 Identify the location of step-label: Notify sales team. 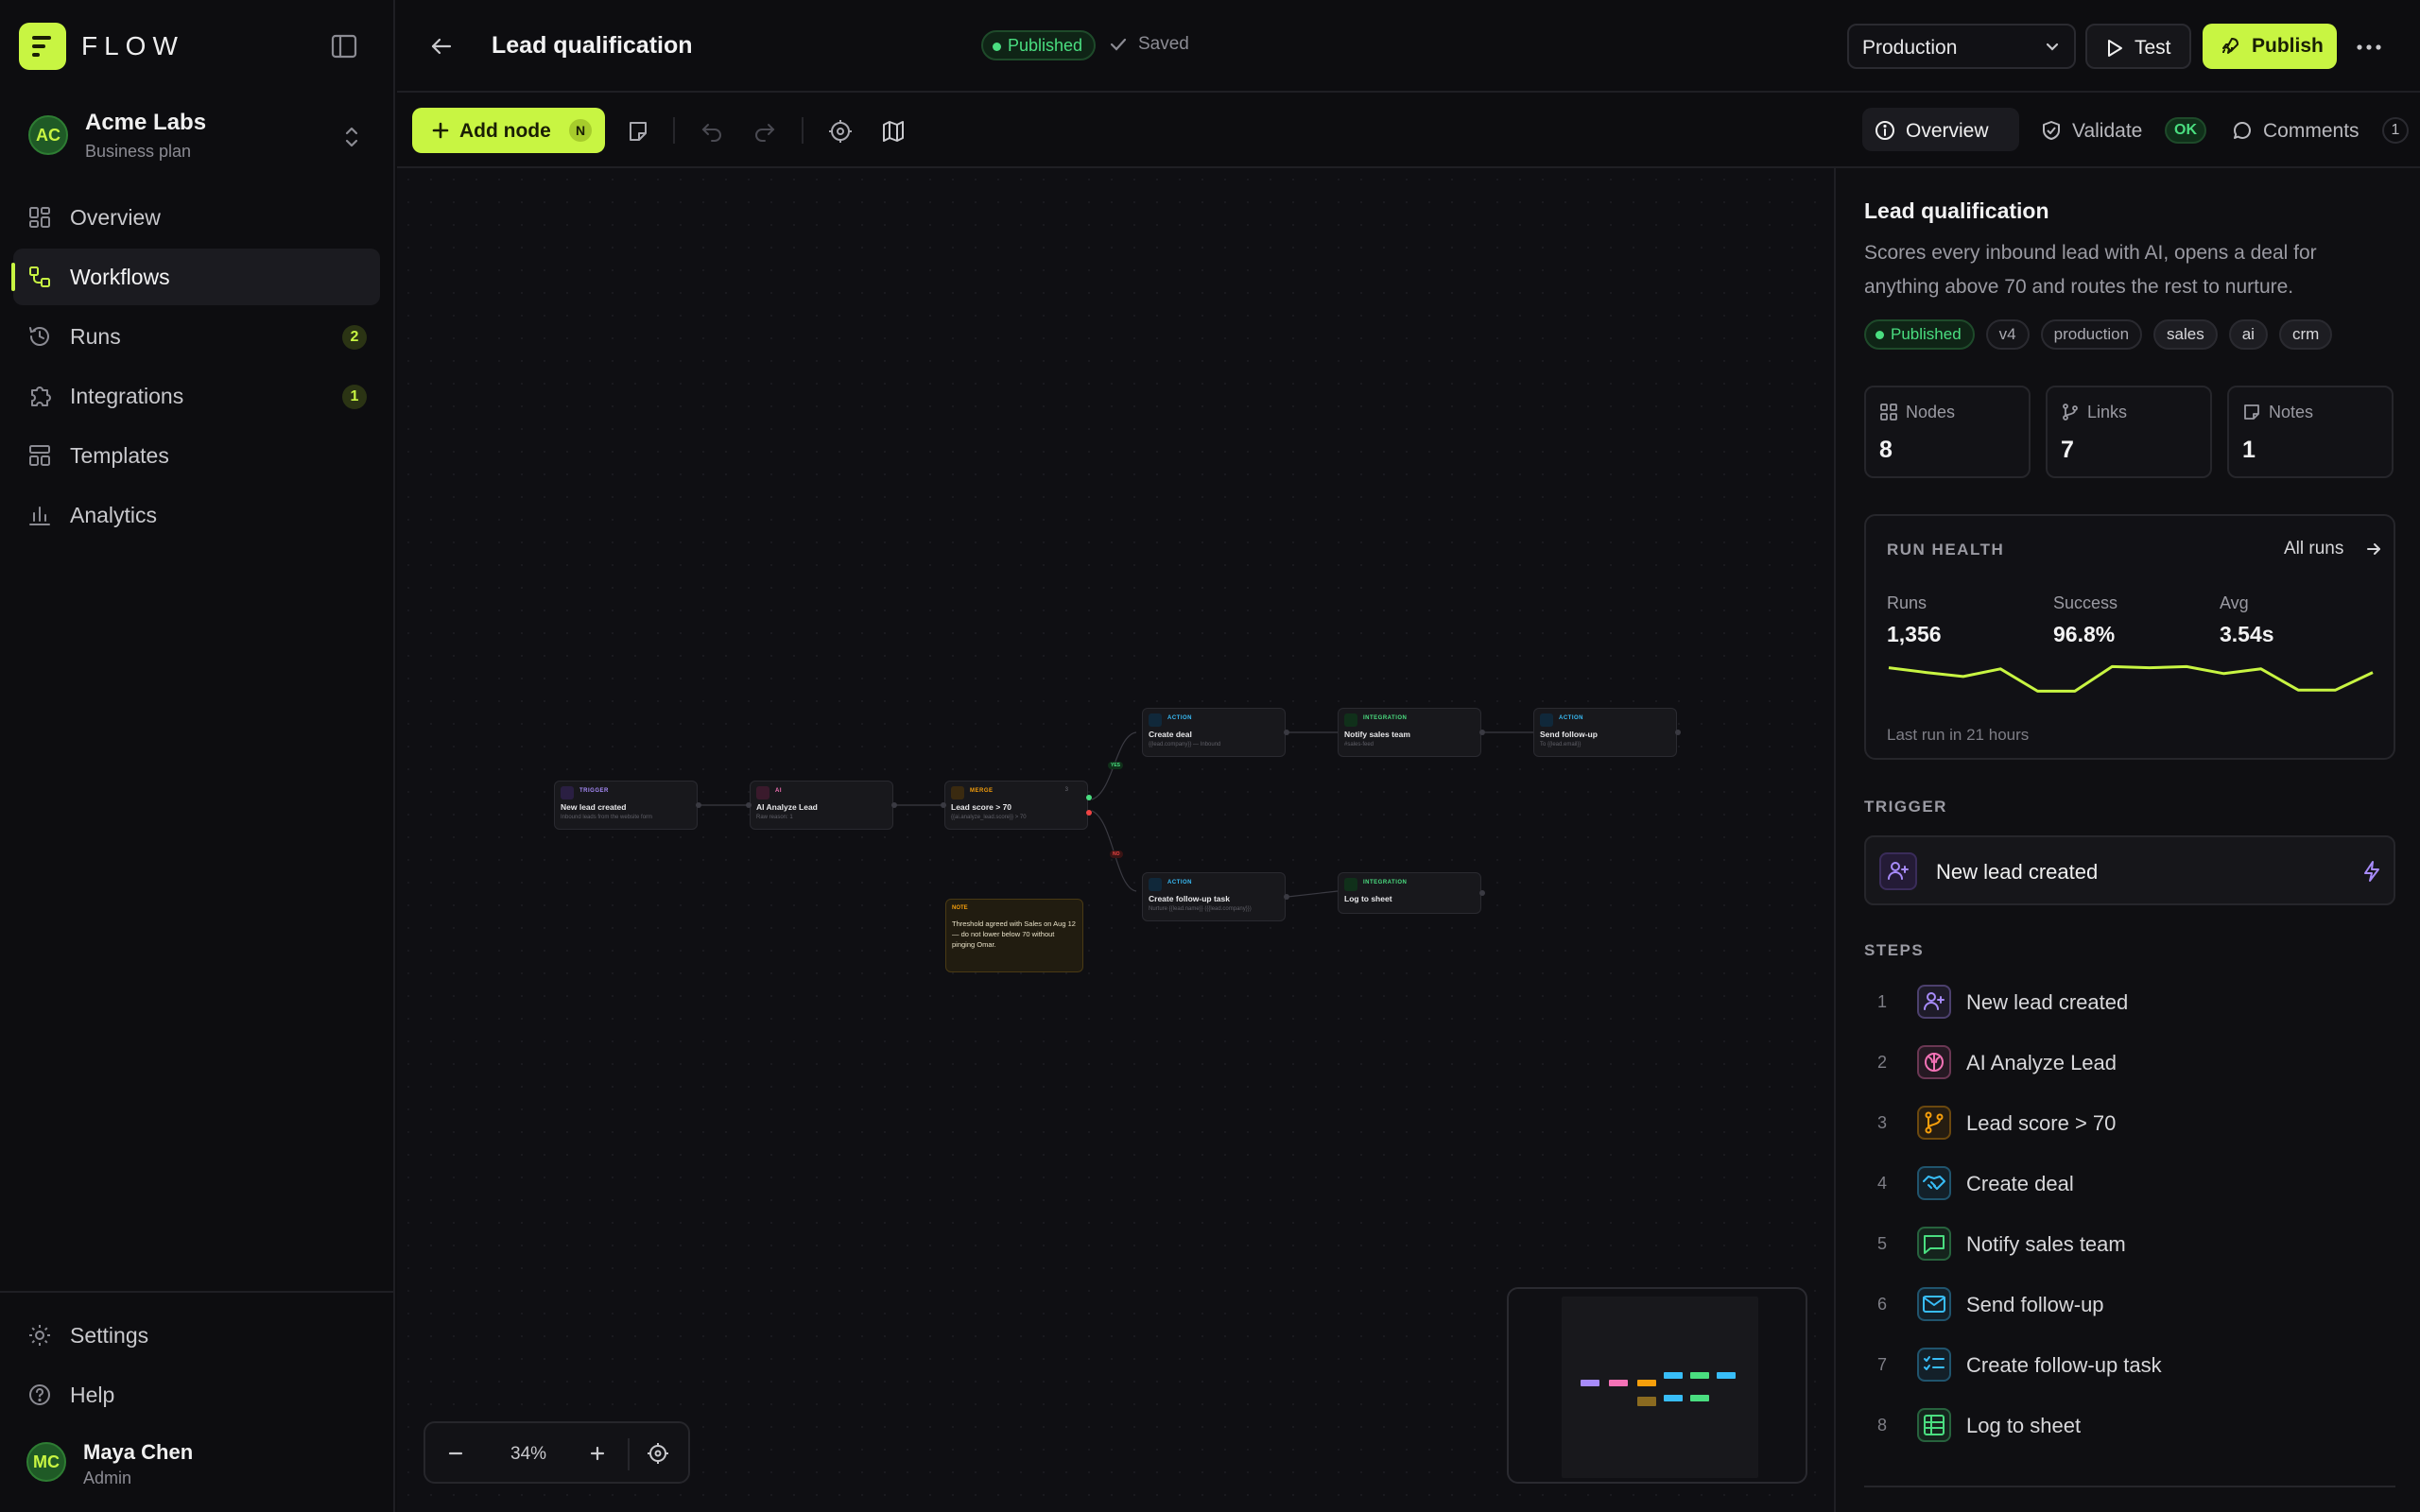
(2046, 1244).